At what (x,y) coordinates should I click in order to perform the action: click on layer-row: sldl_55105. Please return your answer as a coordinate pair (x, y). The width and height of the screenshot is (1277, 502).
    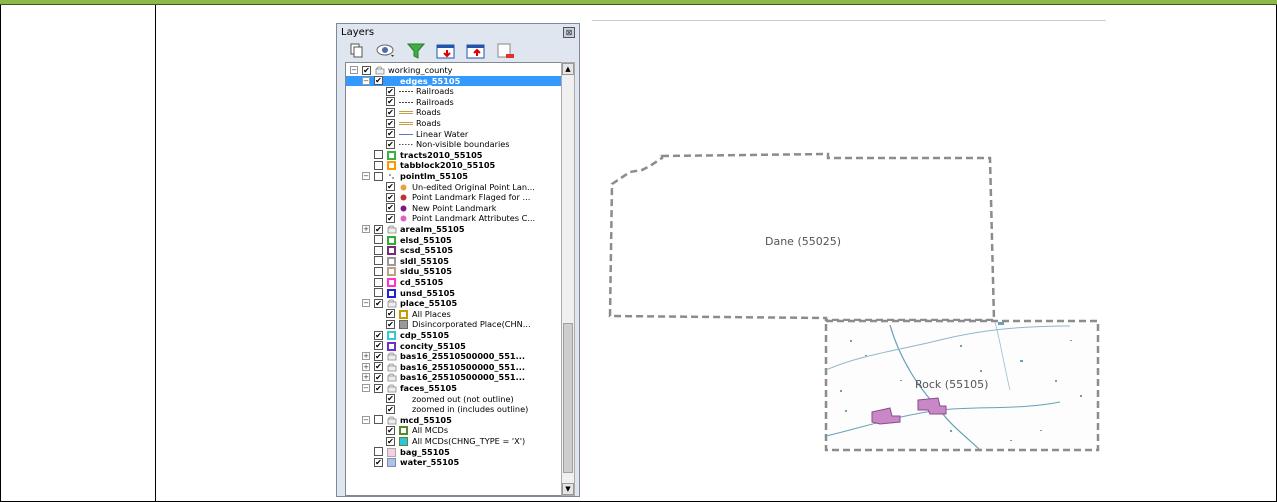
    Looking at the image, I should click on (454, 261).